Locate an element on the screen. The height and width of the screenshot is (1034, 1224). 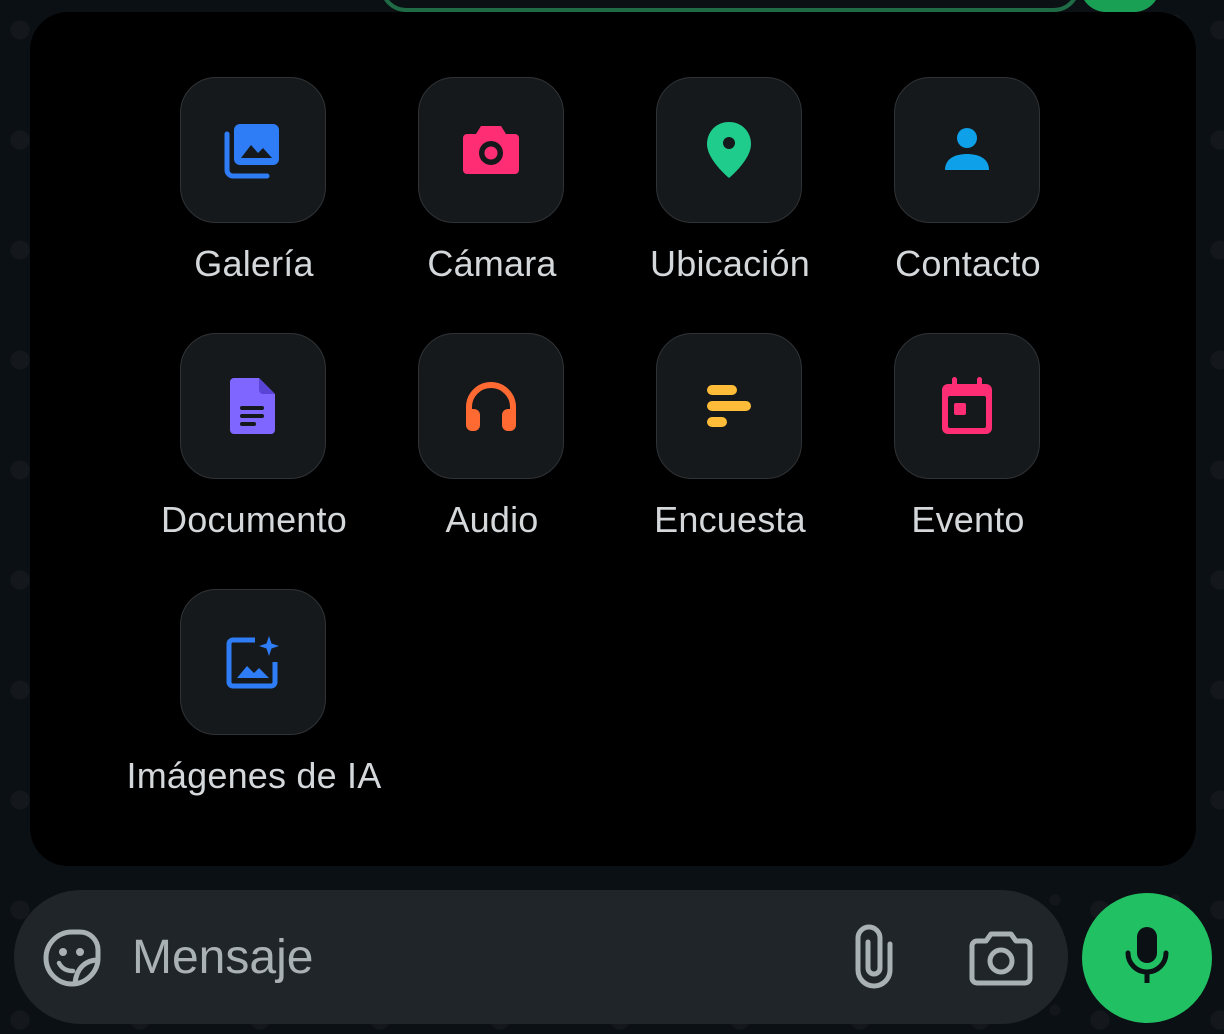
attach-item-audio: Audio is located at coordinates (492, 444).